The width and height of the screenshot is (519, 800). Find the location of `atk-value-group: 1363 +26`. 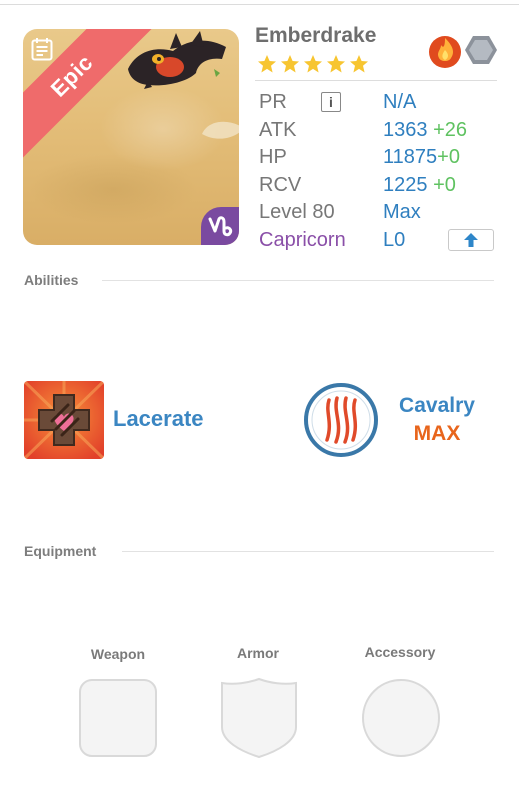

atk-value-group: 1363 +26 is located at coordinates (425, 130).